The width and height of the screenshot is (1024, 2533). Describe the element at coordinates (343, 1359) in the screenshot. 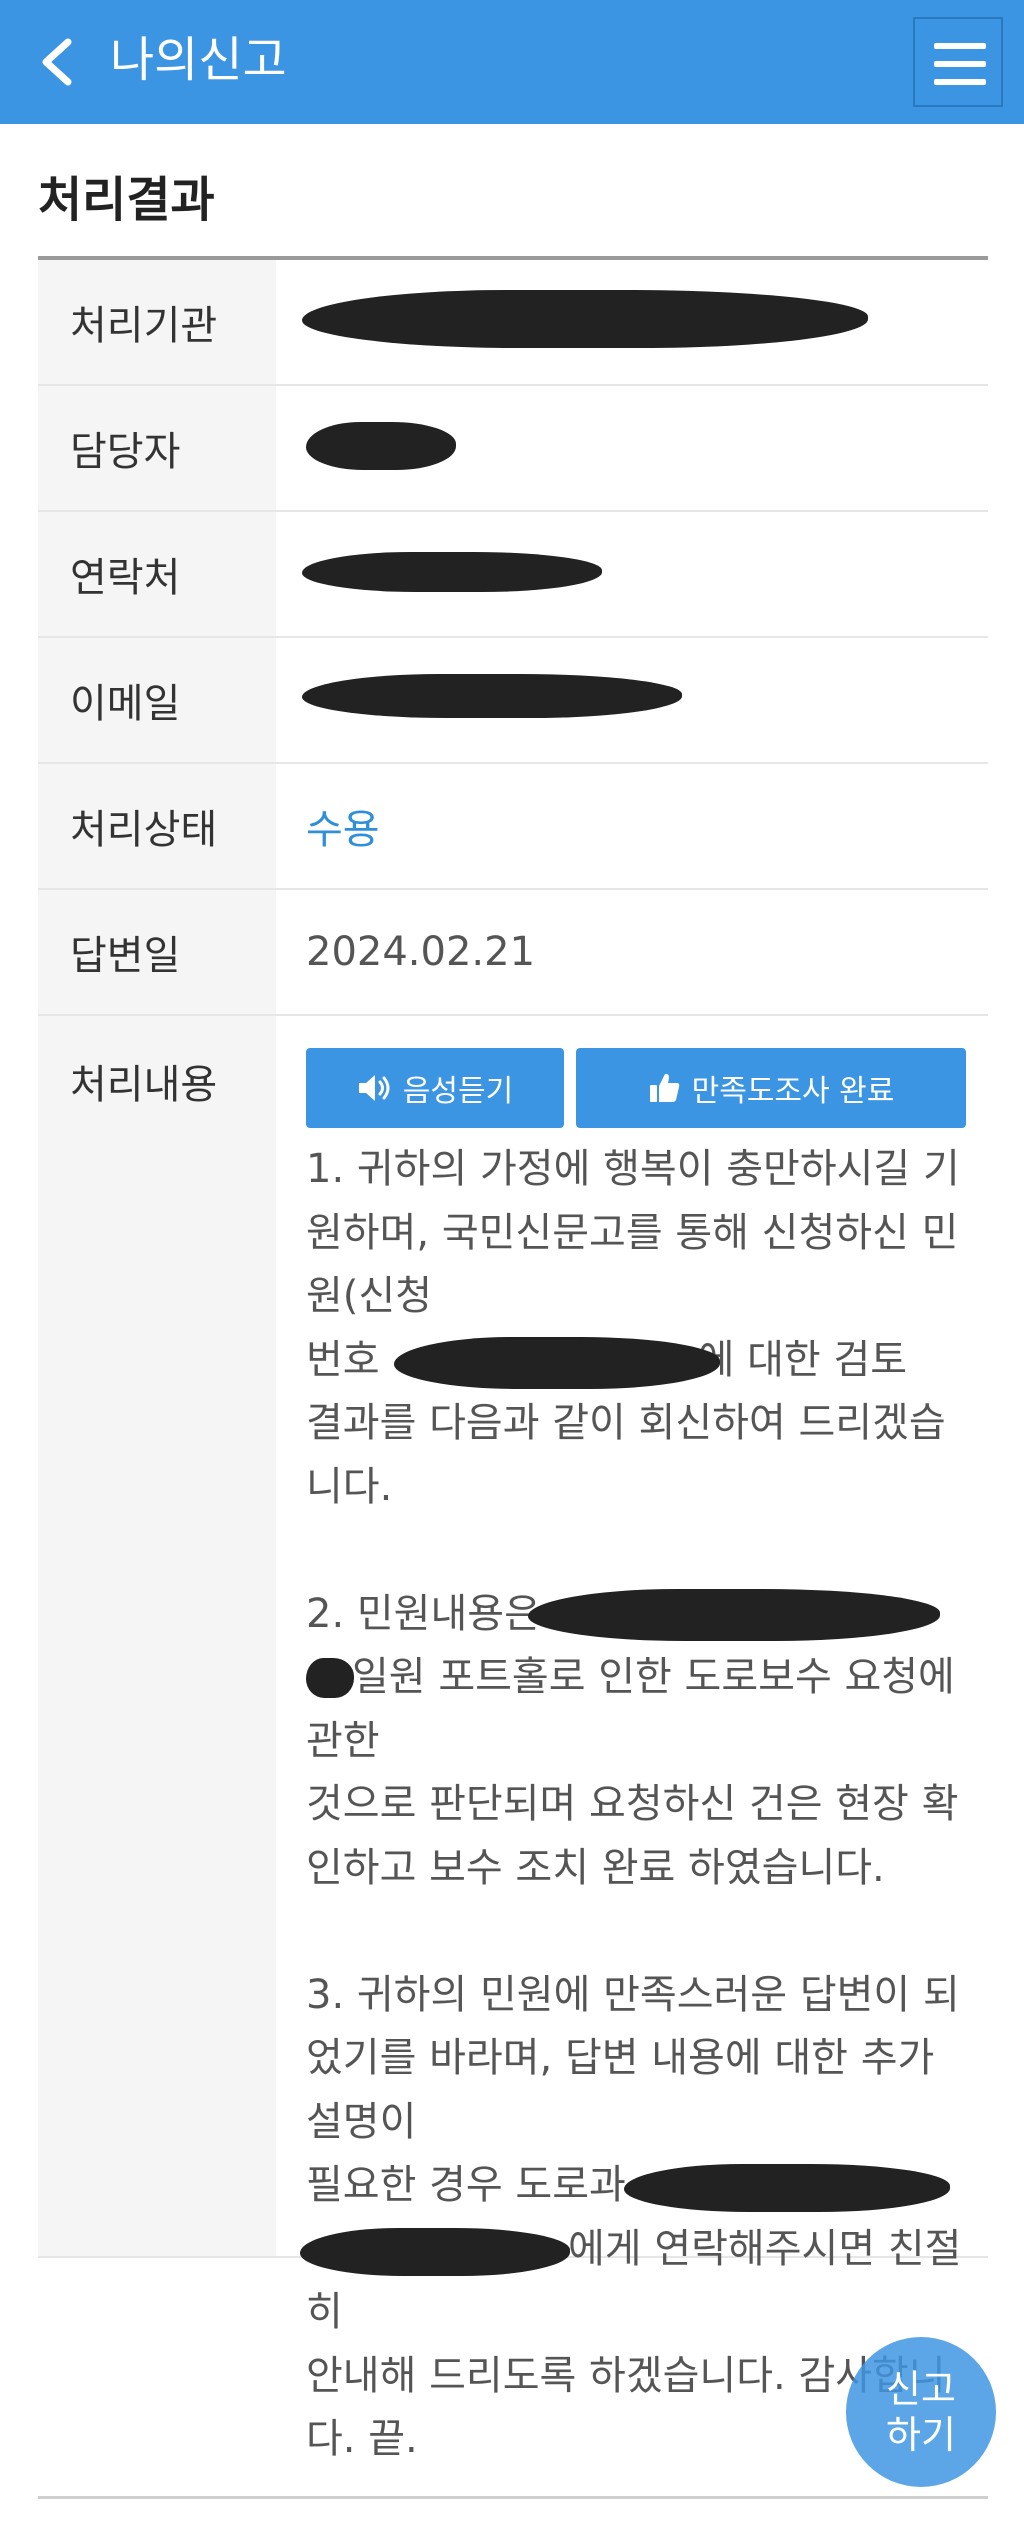

I see `answer-line-part: 번호` at that location.